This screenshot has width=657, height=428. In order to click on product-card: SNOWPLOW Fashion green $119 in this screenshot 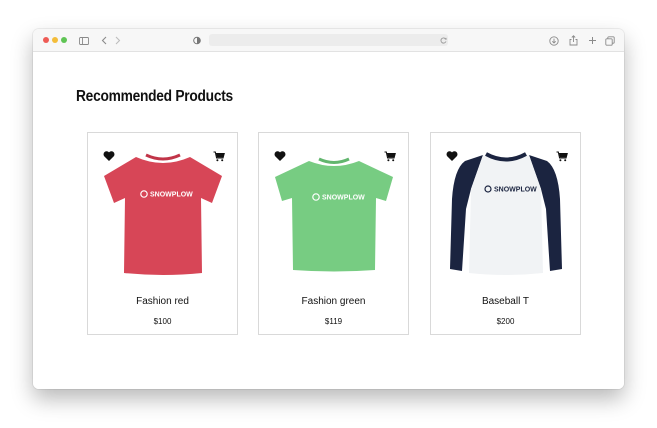, I will do `click(333, 233)`.